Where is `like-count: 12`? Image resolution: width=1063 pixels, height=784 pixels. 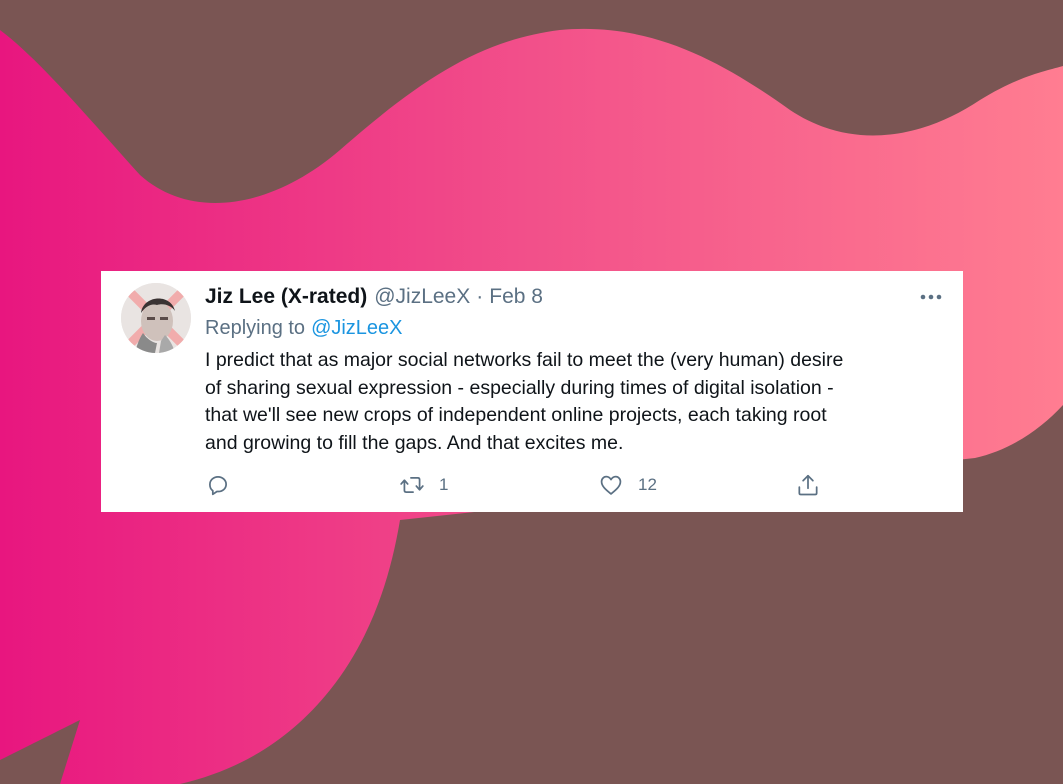
like-count: 12 is located at coordinates (647, 484).